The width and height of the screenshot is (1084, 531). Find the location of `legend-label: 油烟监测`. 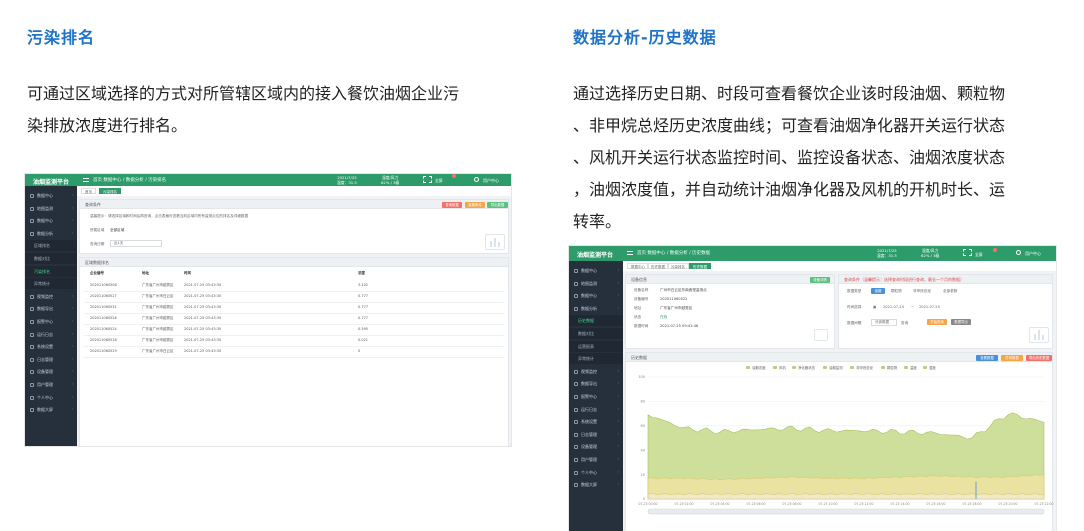

legend-label: 油烟监测 is located at coordinates (836, 367).